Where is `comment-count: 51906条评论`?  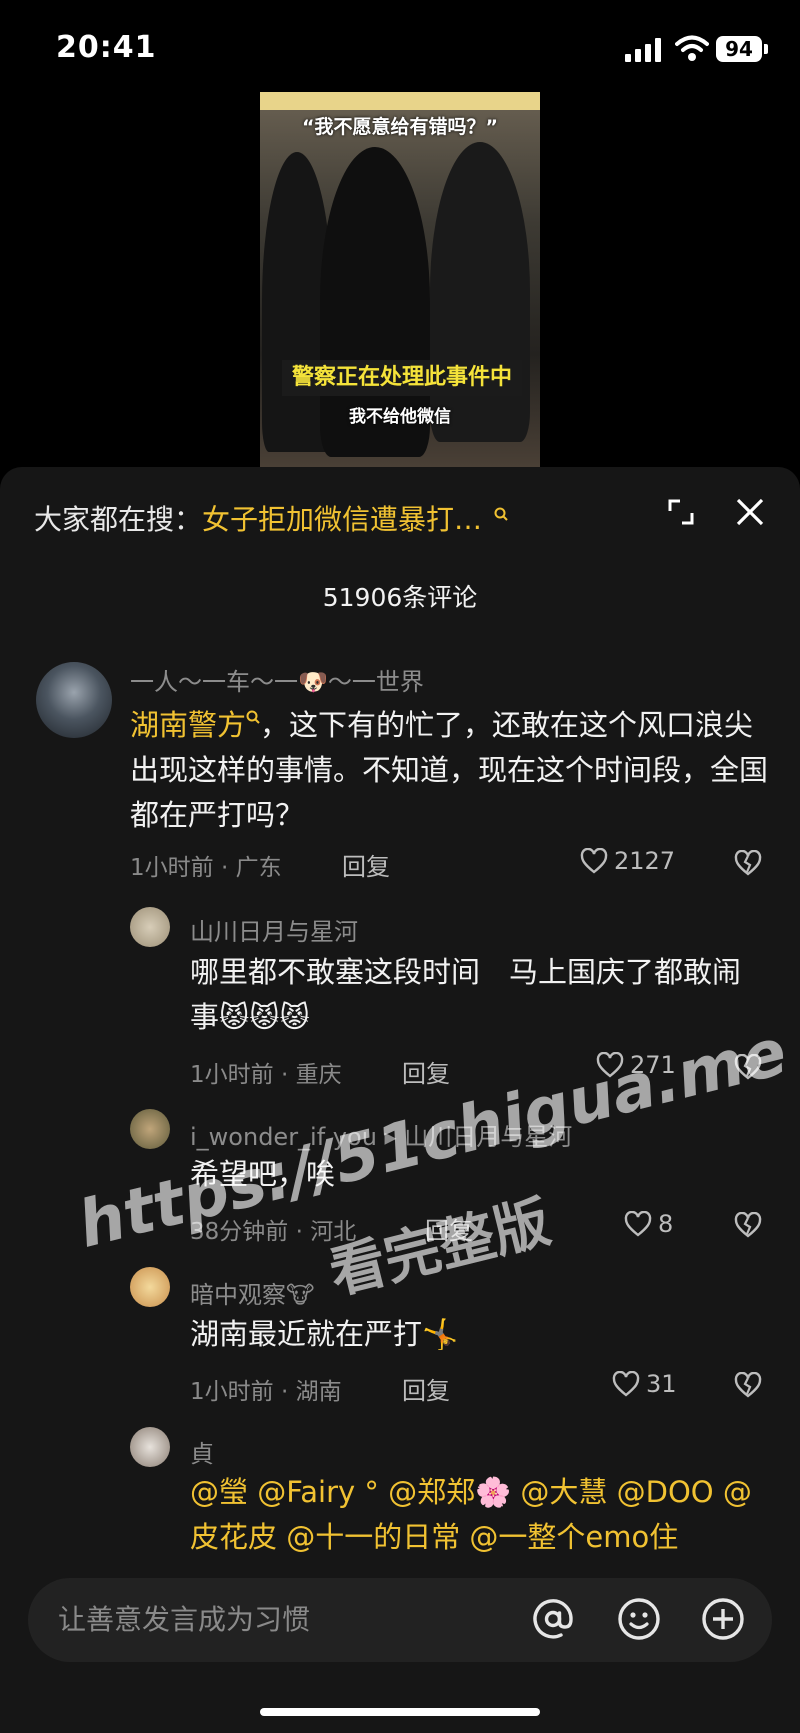
comment-count: 51906条评论 is located at coordinates (400, 597).